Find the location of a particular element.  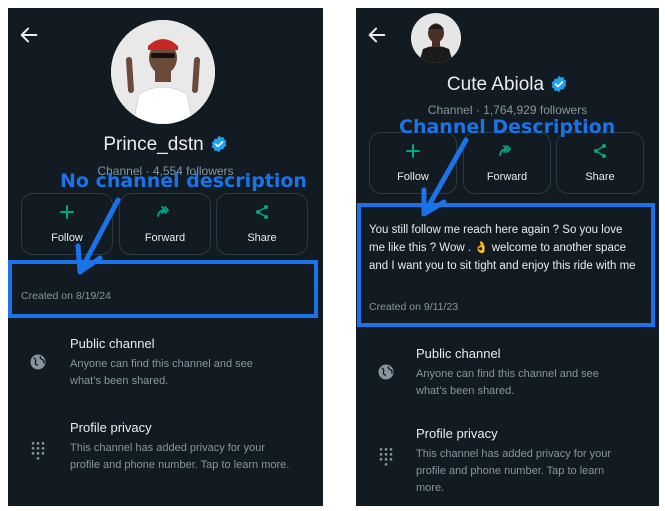

annotation-arrow-left is located at coordinates (98, 236).